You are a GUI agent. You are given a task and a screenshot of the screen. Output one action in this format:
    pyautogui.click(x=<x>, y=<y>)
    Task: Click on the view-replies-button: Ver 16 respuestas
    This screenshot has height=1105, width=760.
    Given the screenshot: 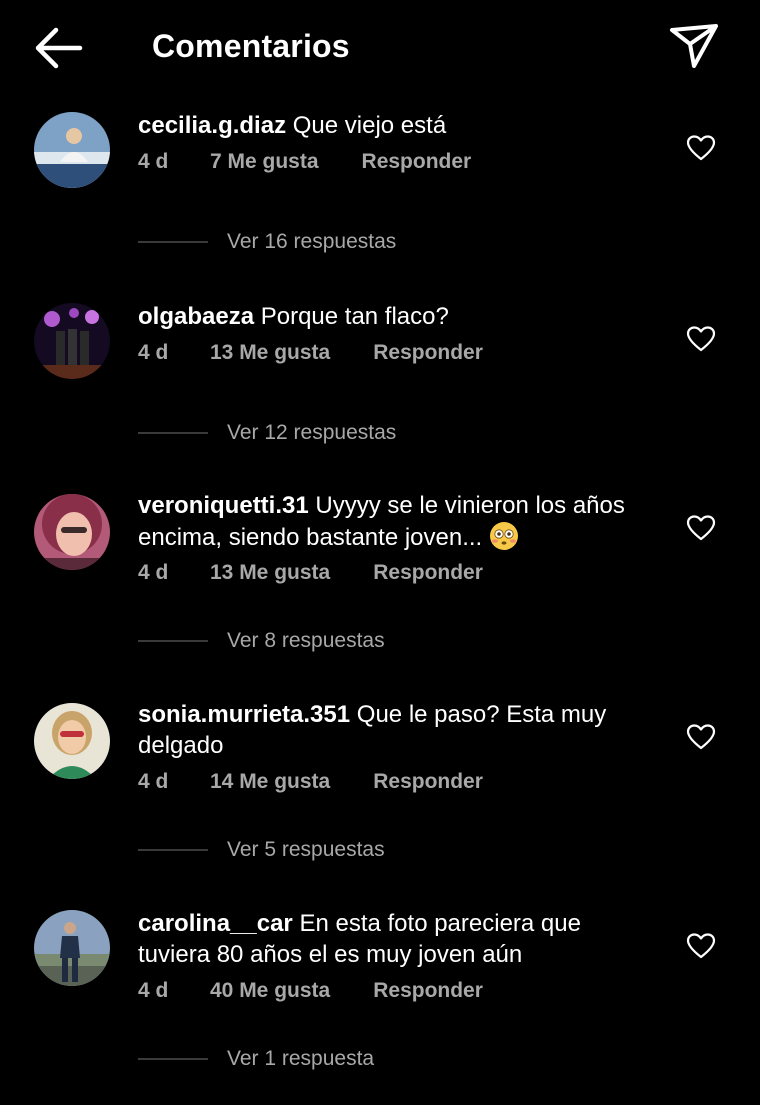 What is the action you would take?
    pyautogui.click(x=267, y=242)
    